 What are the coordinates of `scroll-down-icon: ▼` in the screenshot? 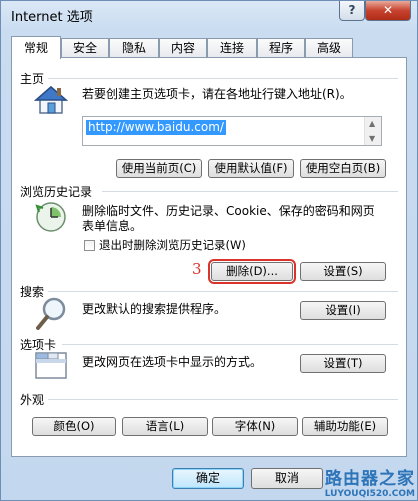 It's located at (372, 138).